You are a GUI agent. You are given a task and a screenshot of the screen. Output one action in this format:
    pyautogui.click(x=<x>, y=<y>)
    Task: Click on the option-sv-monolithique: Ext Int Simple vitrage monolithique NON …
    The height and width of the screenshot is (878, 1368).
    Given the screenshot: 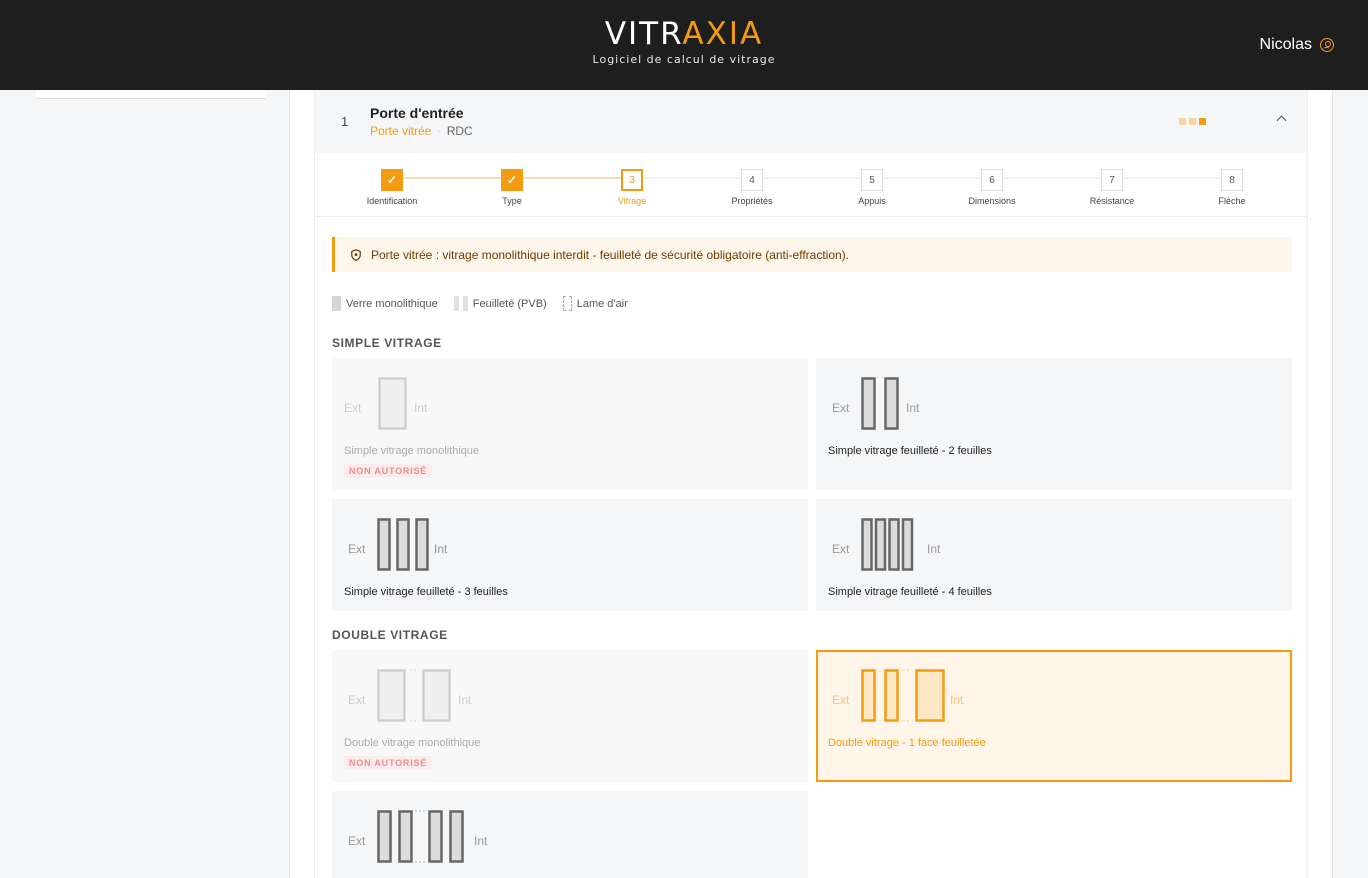 What is the action you would take?
    pyautogui.click(x=570, y=424)
    